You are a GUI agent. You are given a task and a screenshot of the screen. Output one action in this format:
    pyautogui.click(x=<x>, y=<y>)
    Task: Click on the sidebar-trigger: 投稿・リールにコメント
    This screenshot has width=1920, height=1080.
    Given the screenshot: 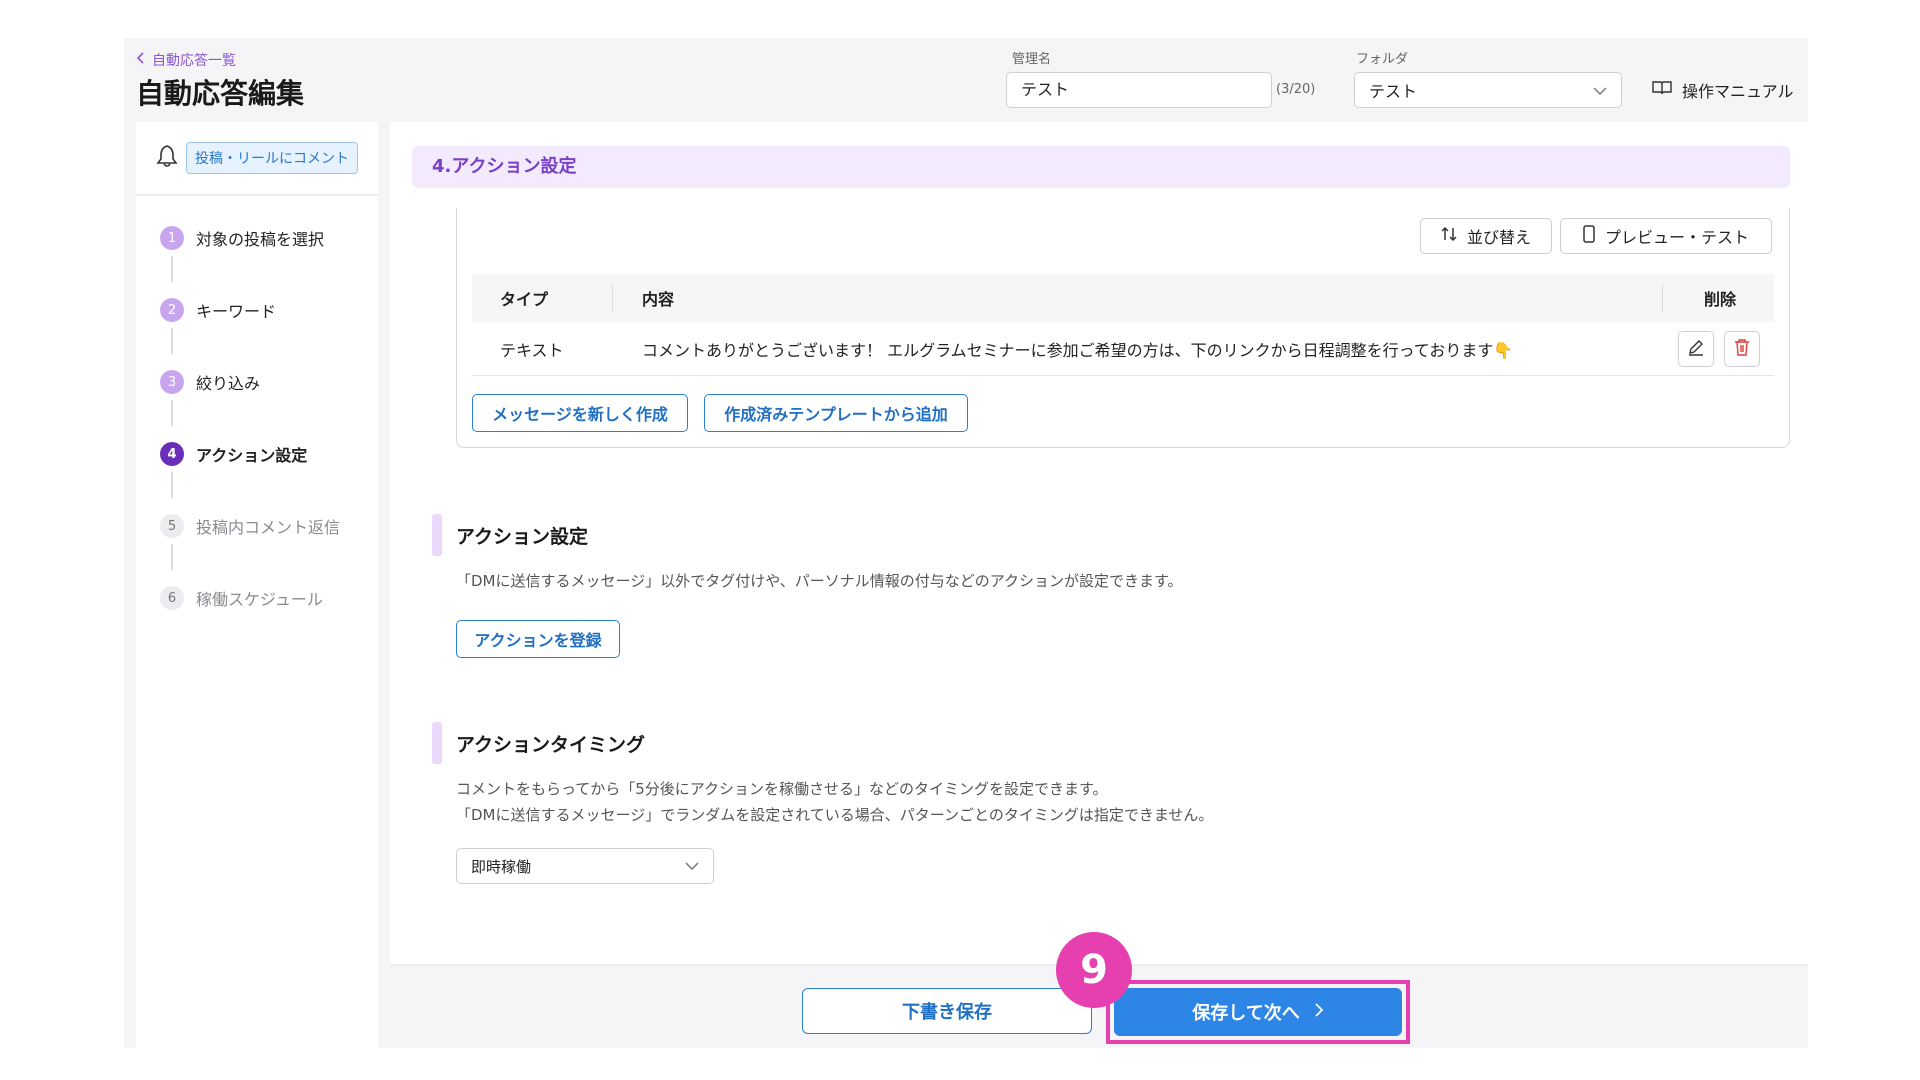 What is the action you would take?
    pyautogui.click(x=257, y=159)
    